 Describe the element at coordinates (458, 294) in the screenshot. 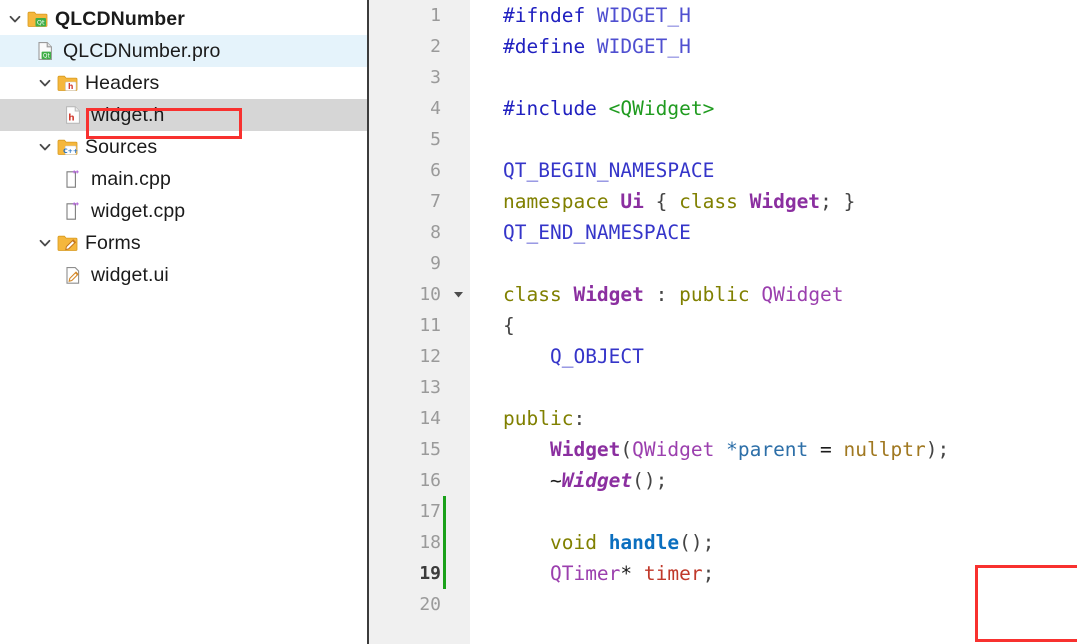

I see `fold-collapse-icon` at that location.